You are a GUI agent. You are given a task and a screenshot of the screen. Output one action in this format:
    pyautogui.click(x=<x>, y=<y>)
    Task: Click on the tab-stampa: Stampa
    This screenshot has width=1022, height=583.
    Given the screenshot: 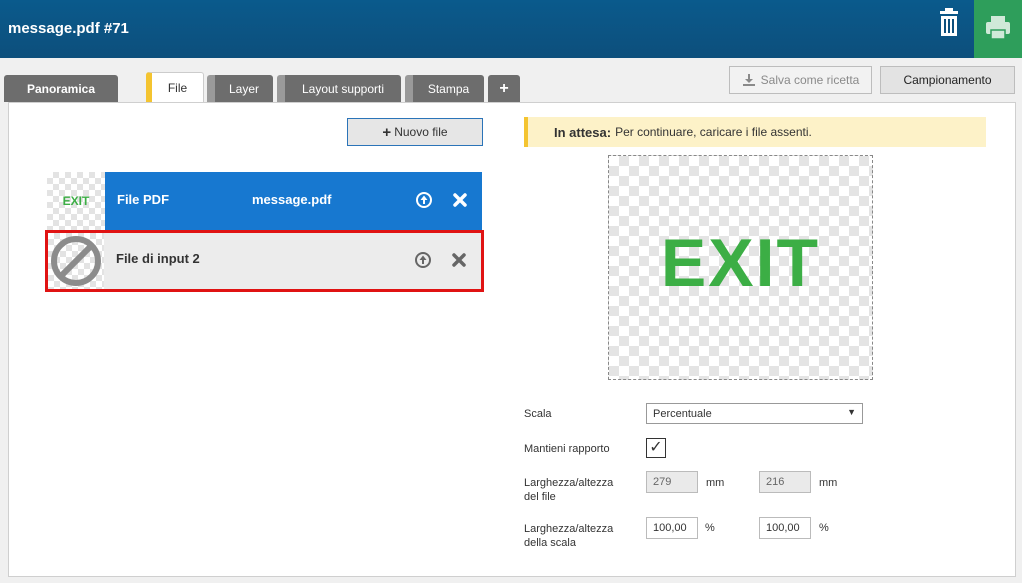 What is the action you would take?
    pyautogui.click(x=444, y=88)
    